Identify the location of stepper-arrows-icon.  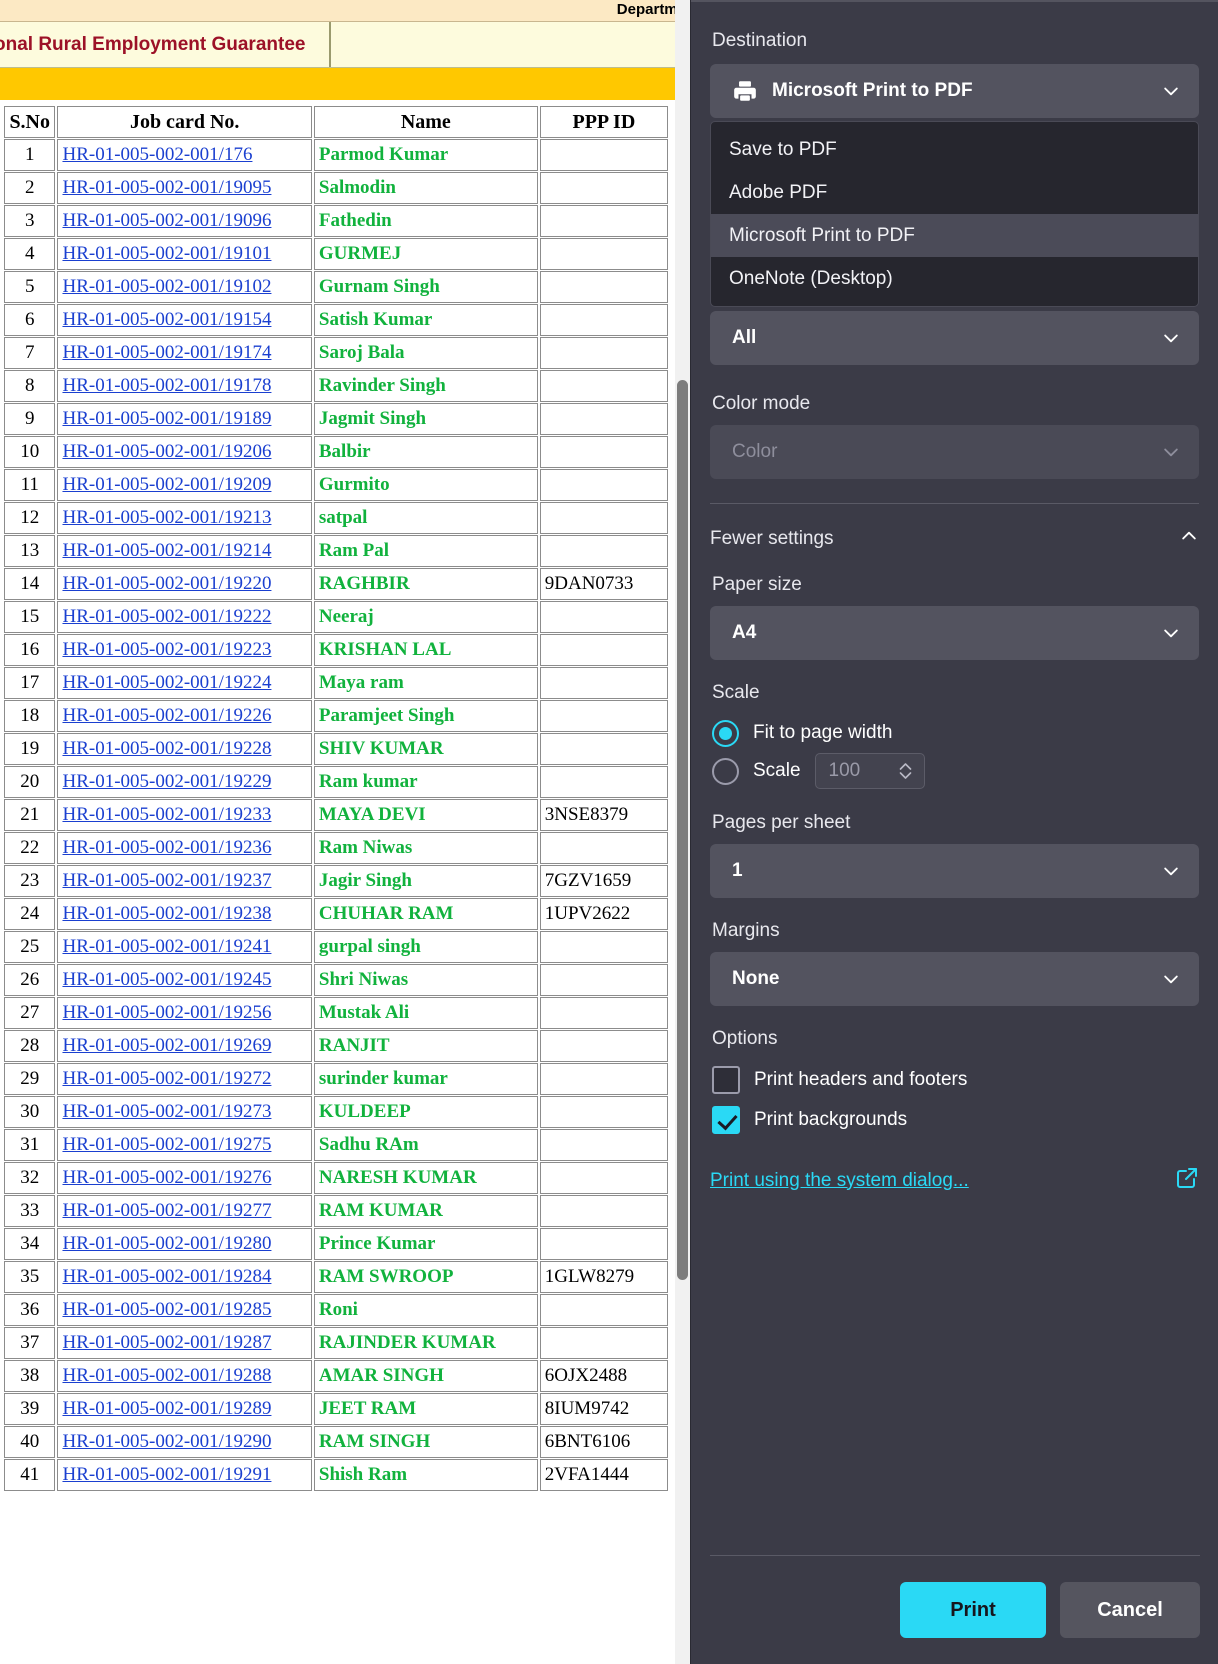
(905, 771).